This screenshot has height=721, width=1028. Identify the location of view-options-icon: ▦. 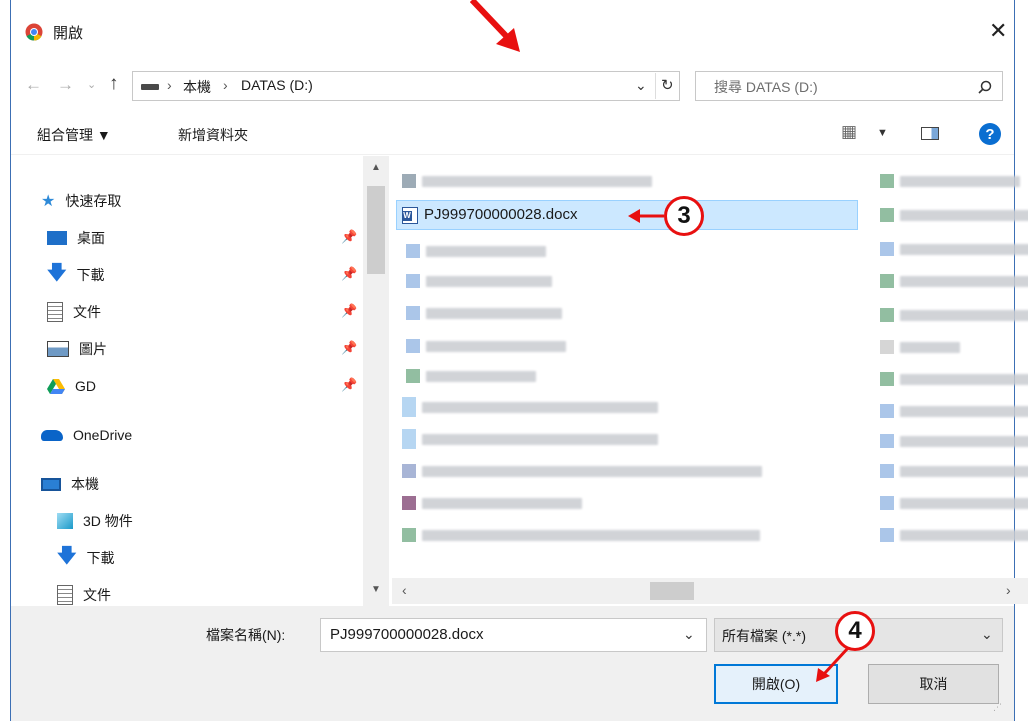
(849, 132).